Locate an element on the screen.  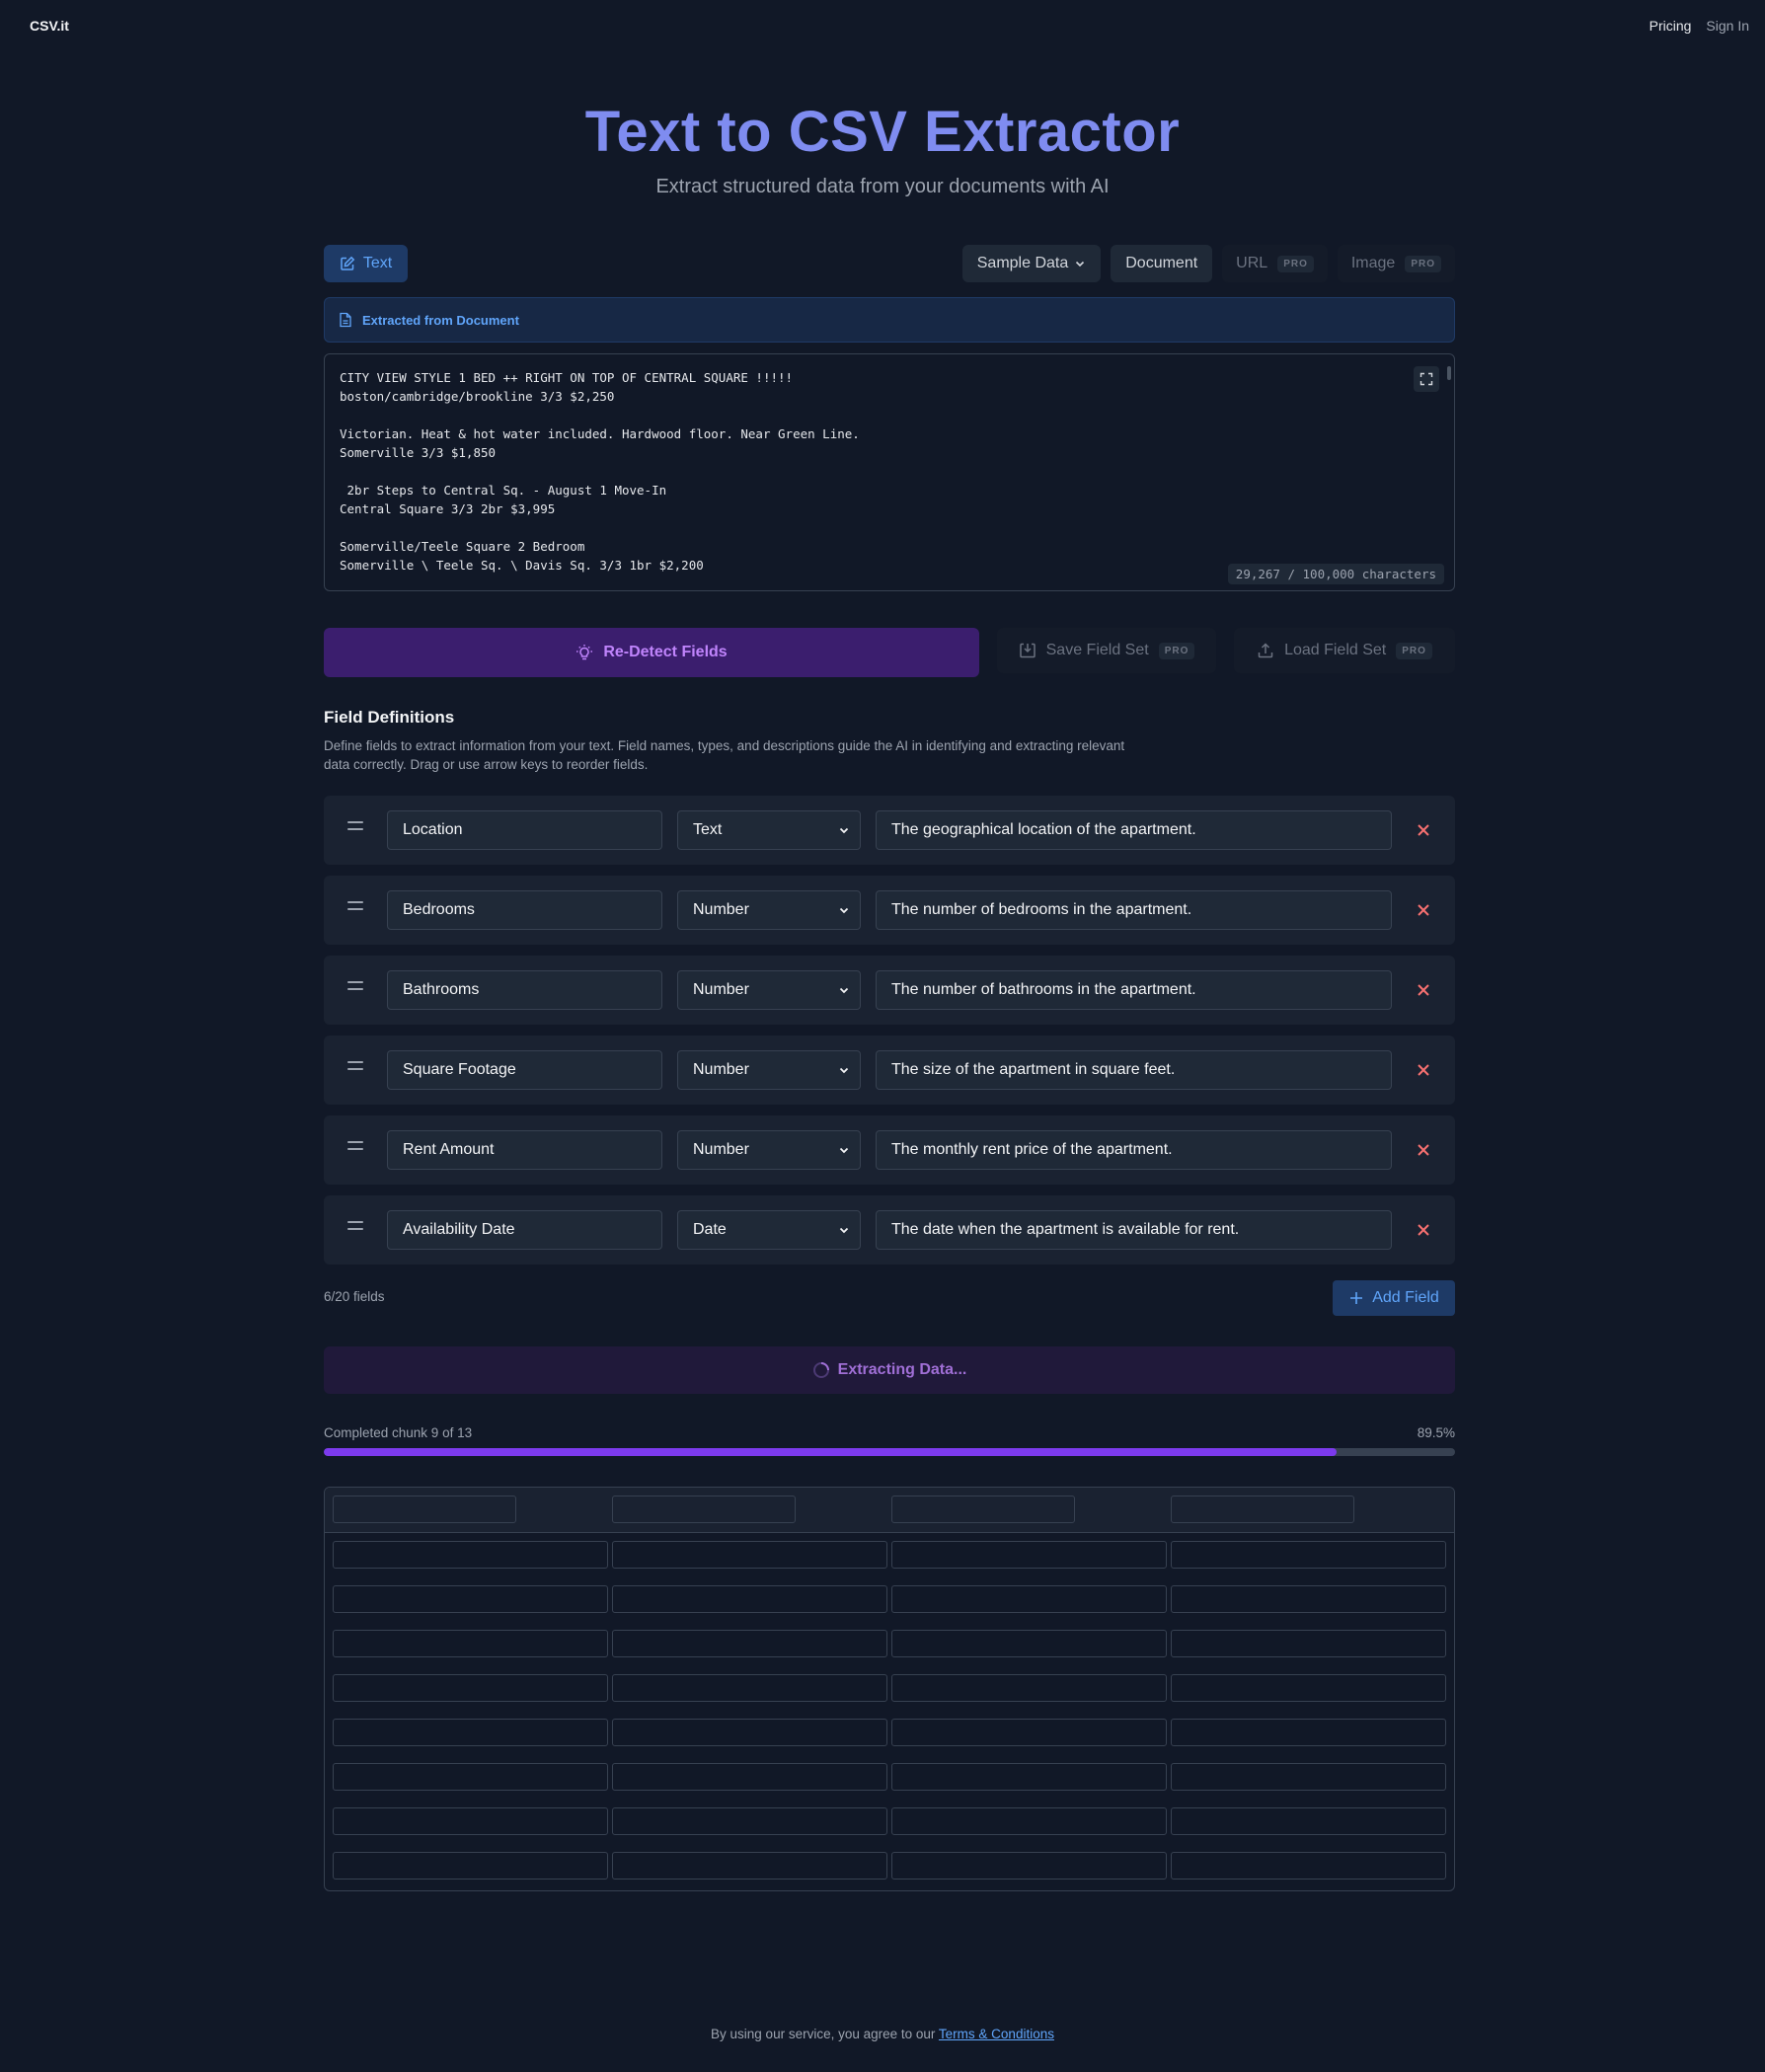
tab-document-label: Document is located at coordinates (1161, 263).